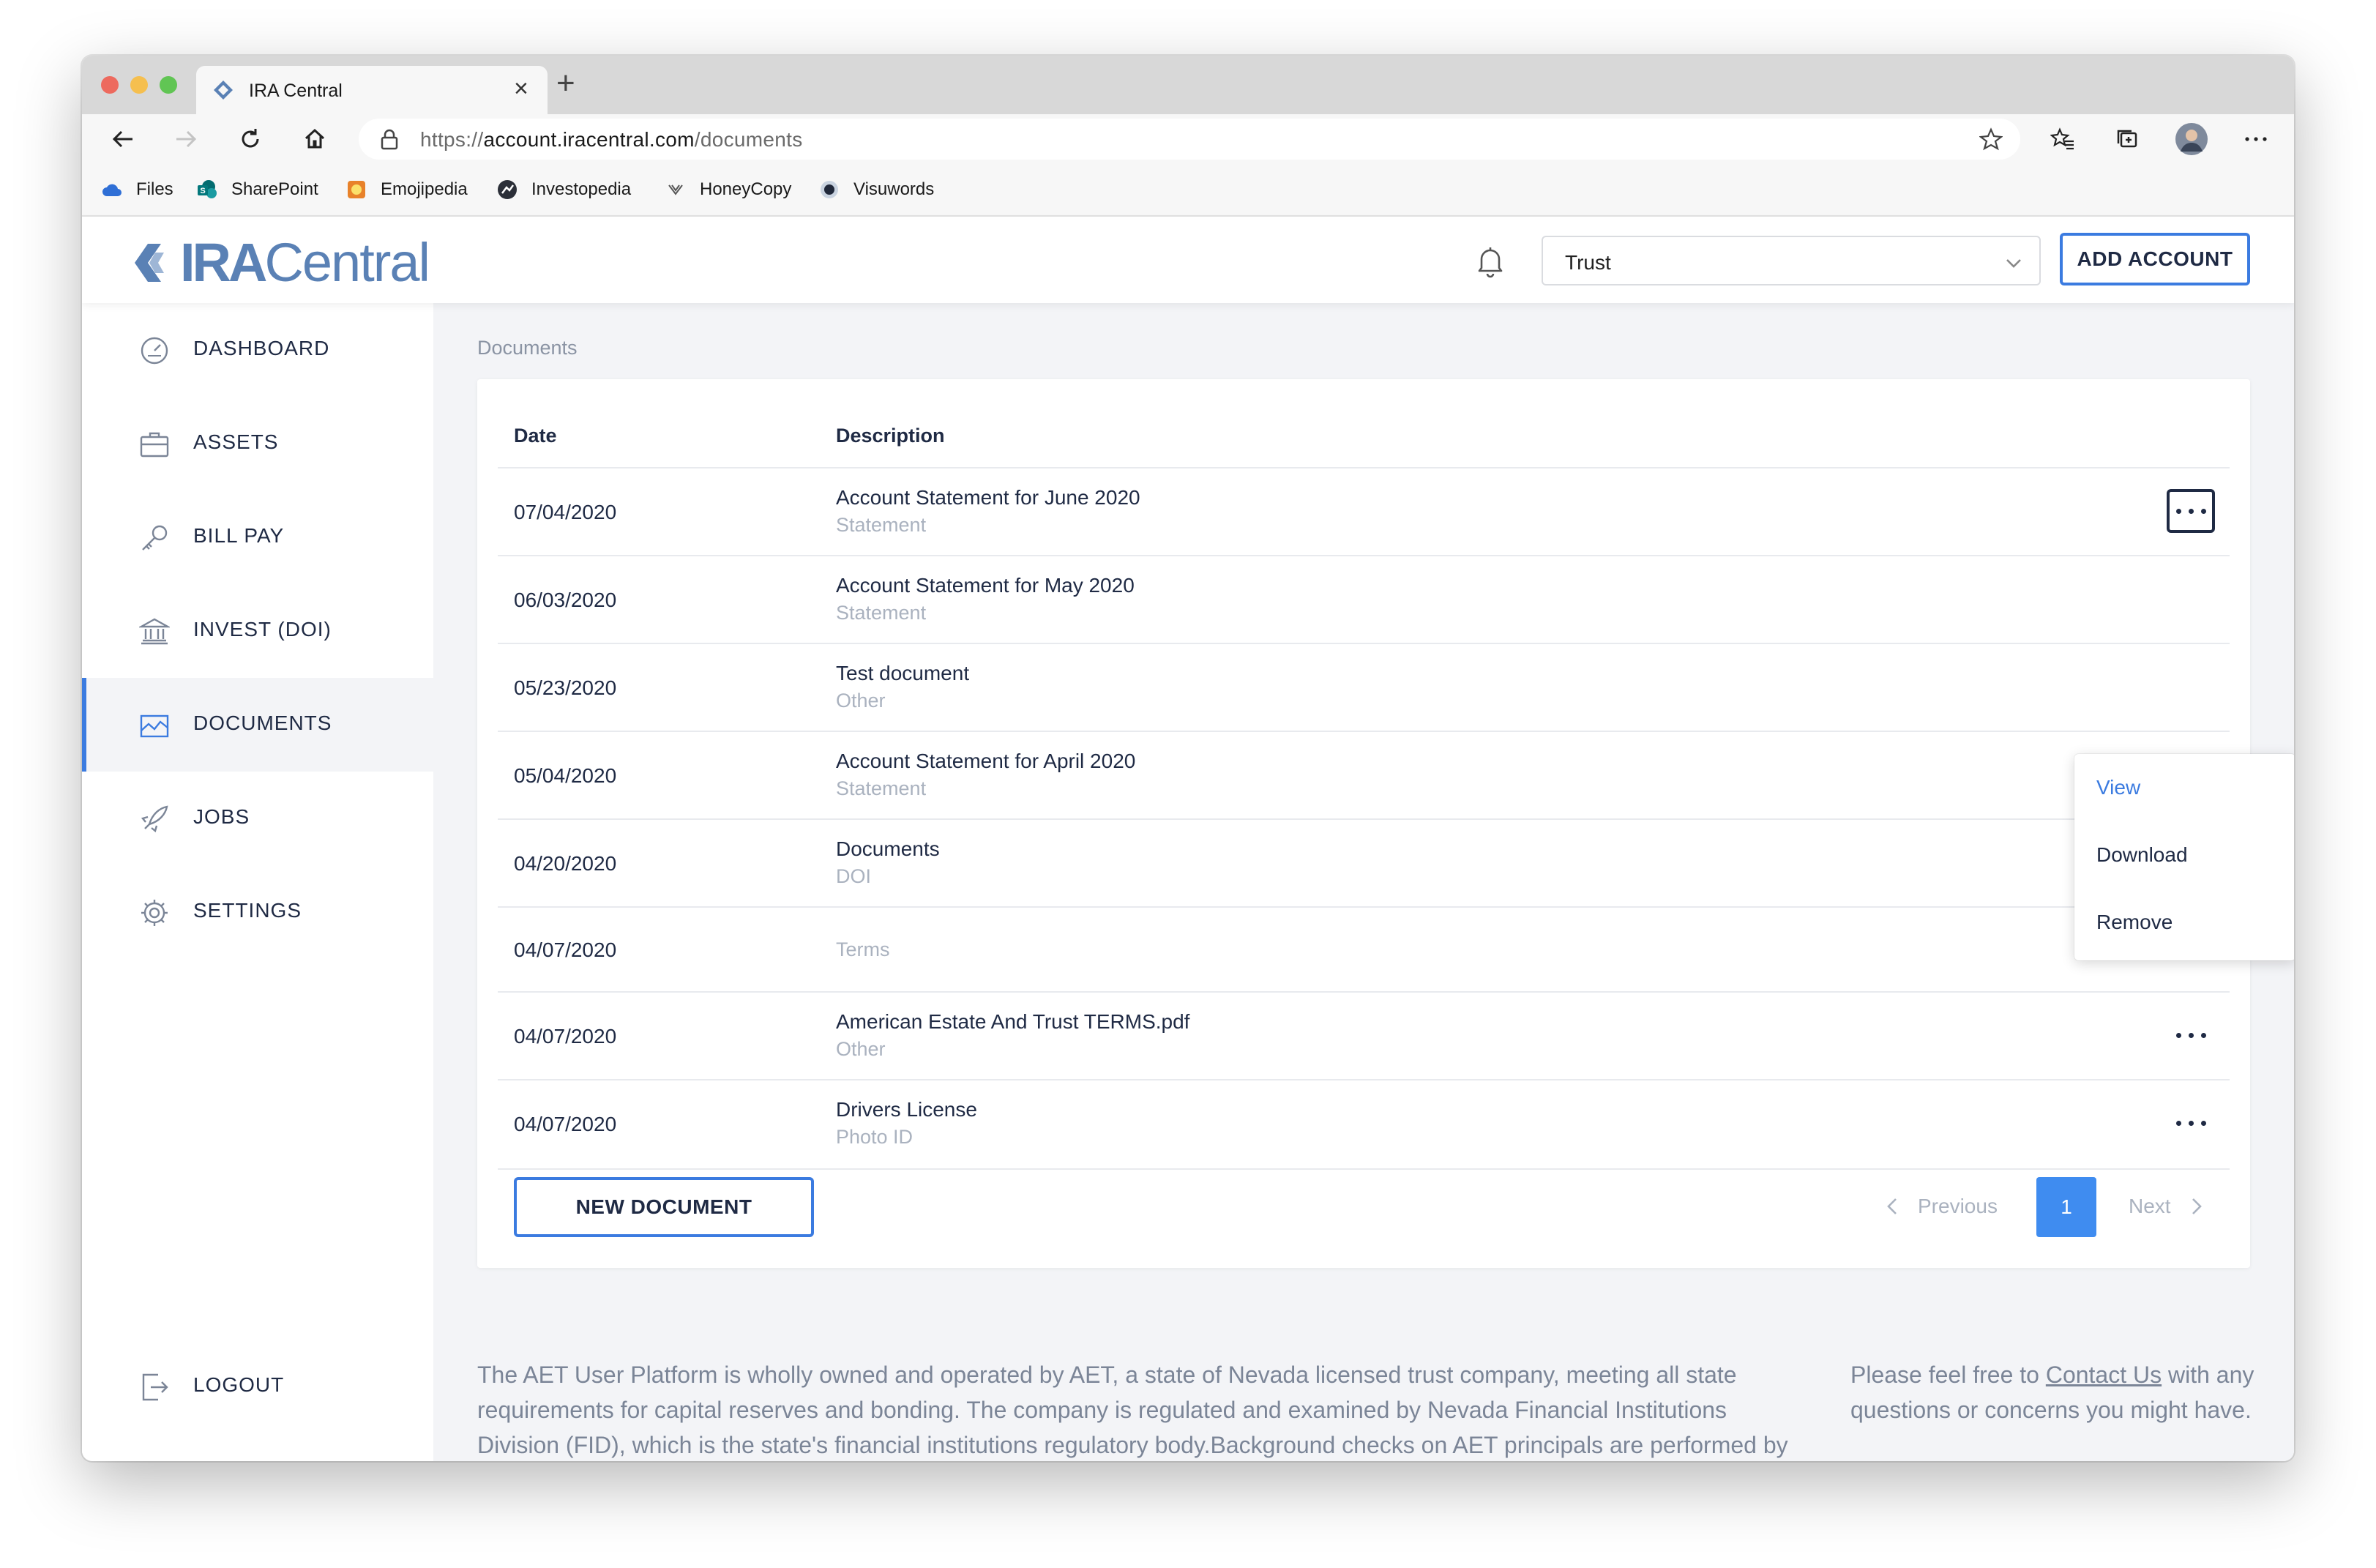  What do you see at coordinates (1364, 949) in the screenshot?
I see `table-row: 04/07/2020 Terms` at bounding box center [1364, 949].